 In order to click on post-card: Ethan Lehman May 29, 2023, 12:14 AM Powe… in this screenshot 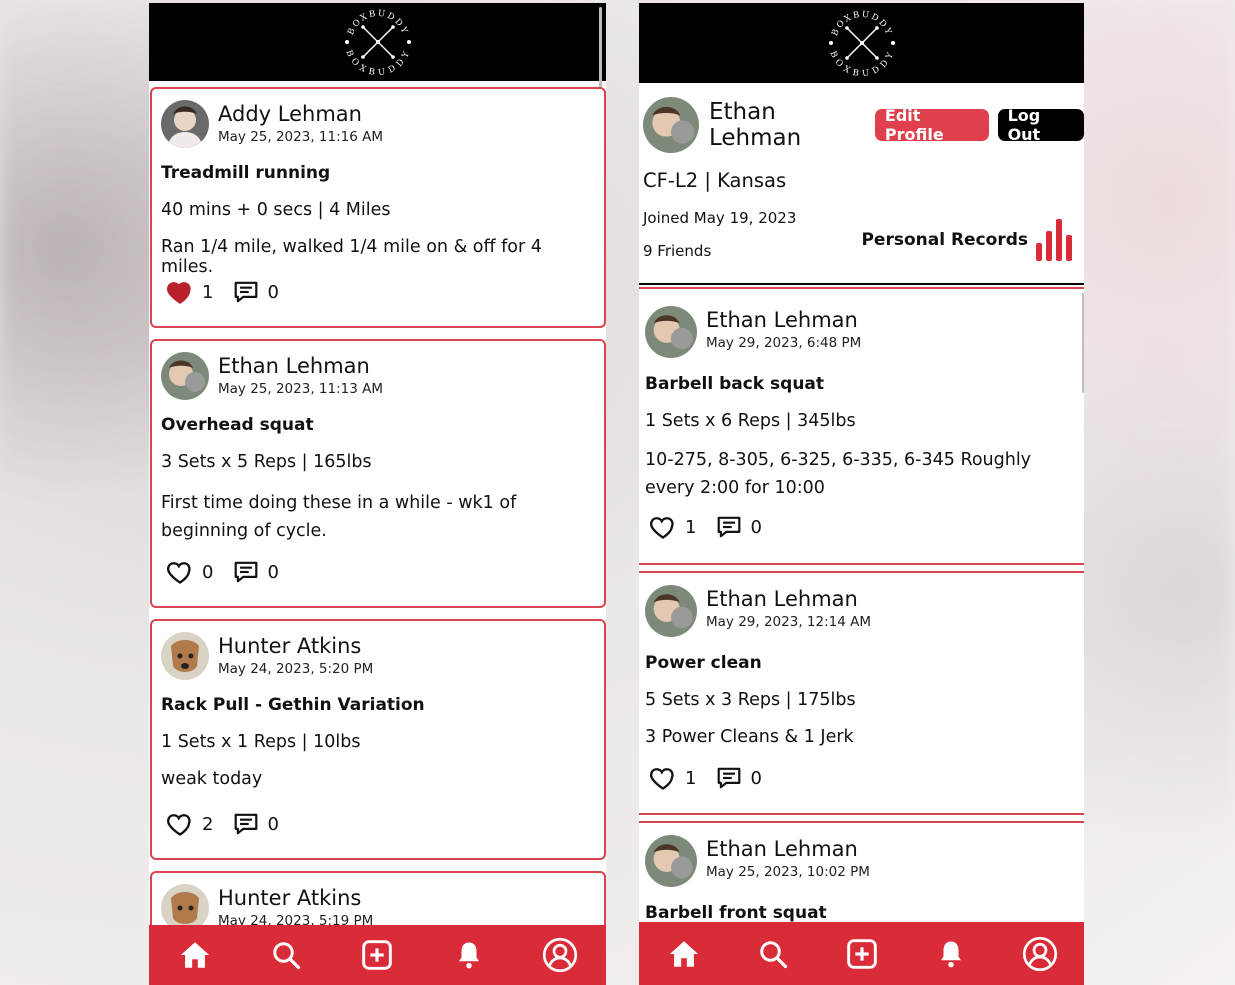, I will do `click(861, 694)`.